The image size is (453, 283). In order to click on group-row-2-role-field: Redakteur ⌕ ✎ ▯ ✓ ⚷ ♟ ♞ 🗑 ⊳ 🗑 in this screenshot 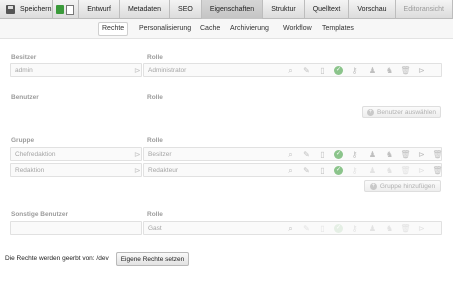, I will do `click(293, 170)`.